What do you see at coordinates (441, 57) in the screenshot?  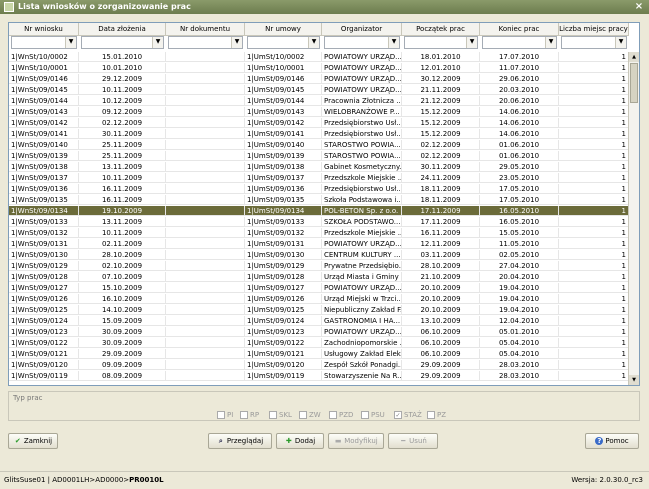 I see `cell-poczatek-prac: 18.01.2010` at bounding box center [441, 57].